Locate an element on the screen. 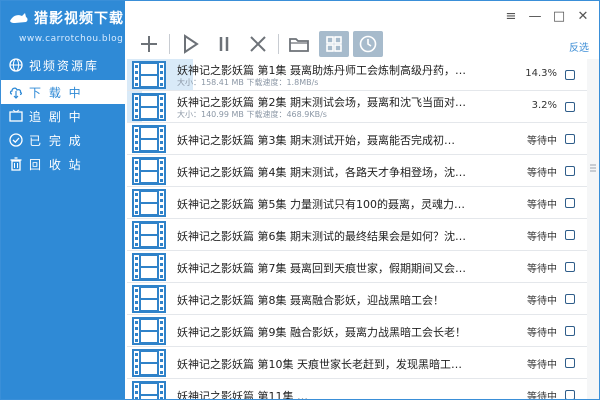  download-status: 14.3% is located at coordinates (541, 73).